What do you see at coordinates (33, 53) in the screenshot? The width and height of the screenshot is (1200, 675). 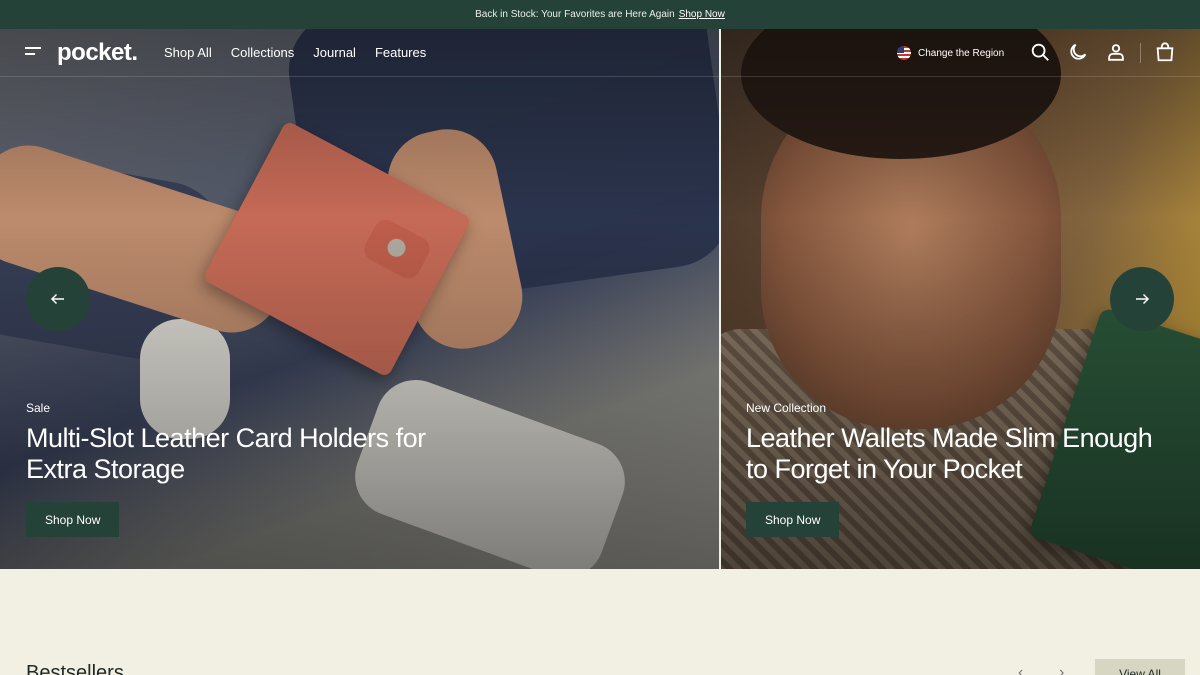 I see `hamburger-menu-icon` at bounding box center [33, 53].